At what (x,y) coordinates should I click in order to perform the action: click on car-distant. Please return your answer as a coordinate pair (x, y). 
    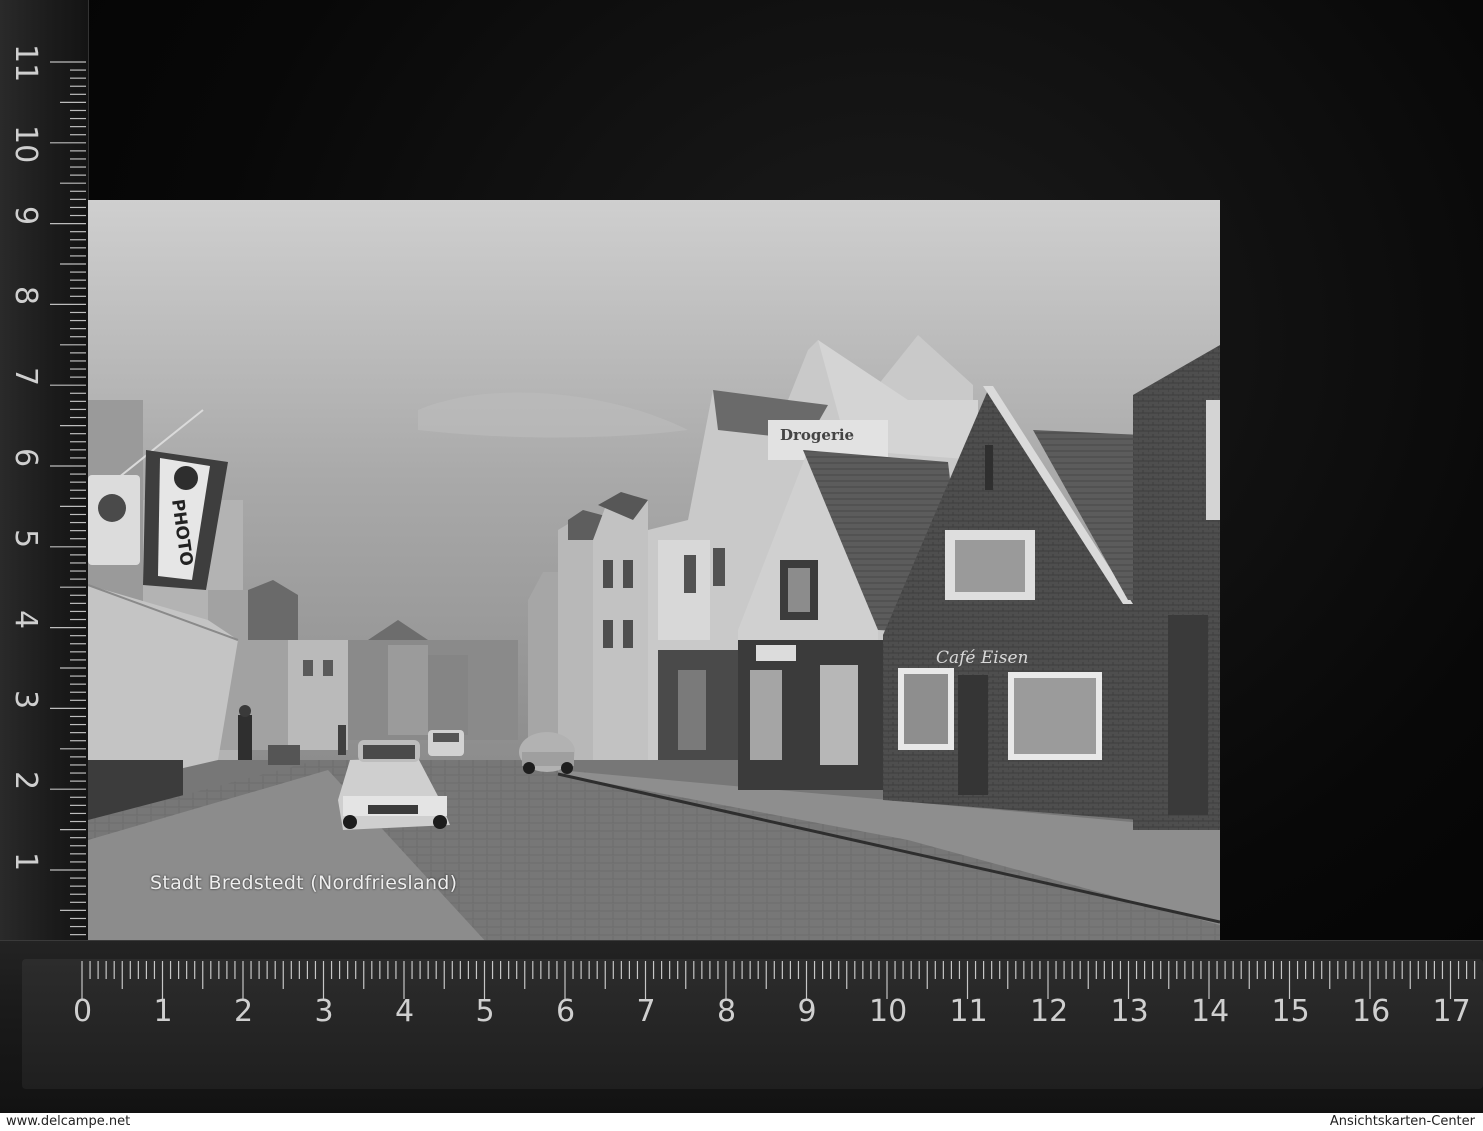
    Looking at the image, I should click on (446, 743).